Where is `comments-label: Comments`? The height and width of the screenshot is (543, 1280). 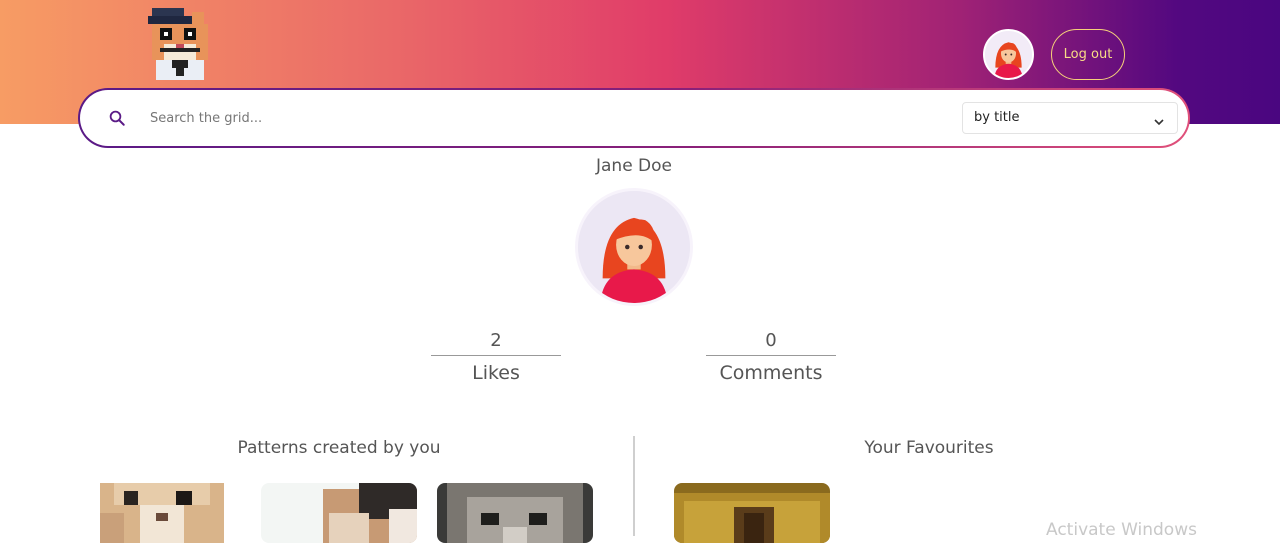 comments-label: Comments is located at coordinates (771, 373).